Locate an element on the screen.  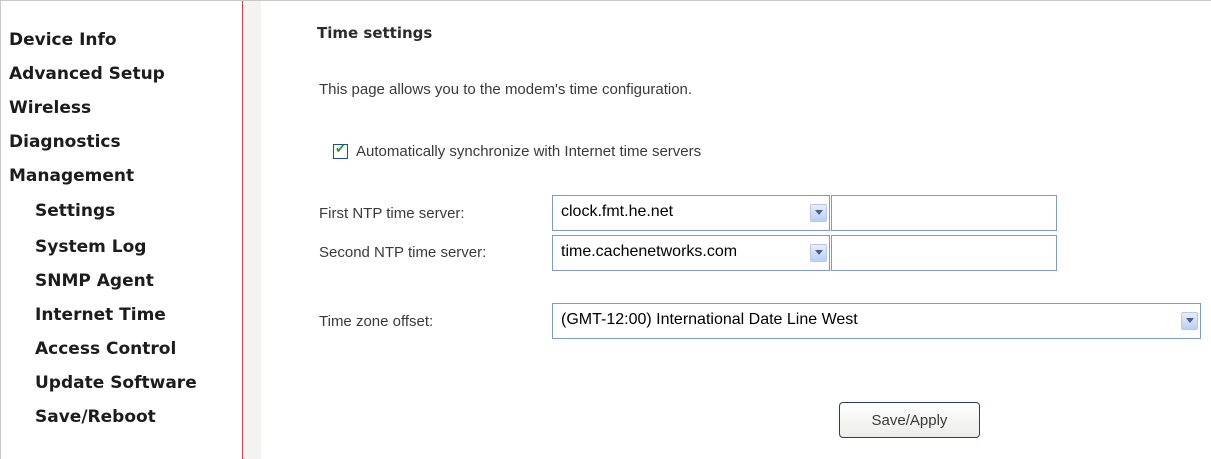
timezone-selected-value: (GMT-12:00) International Date Line West is located at coordinates (709, 319).